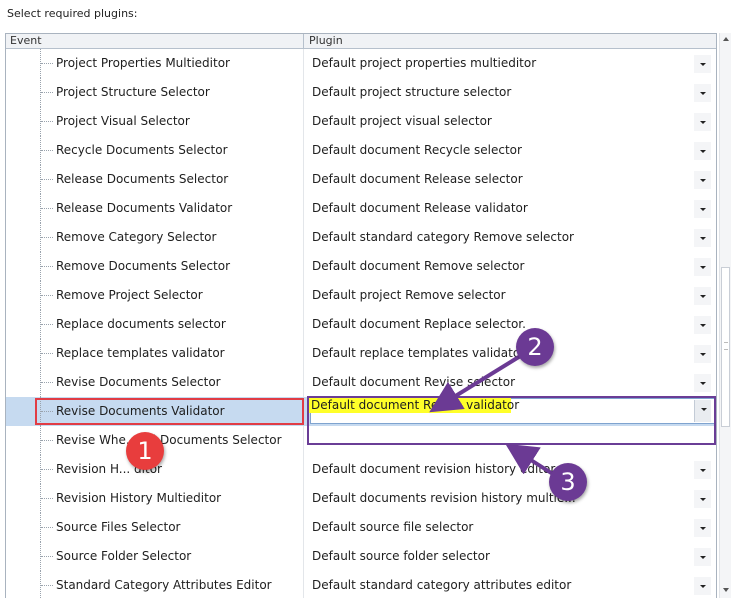 The image size is (731, 598). I want to click on event-cell: Replace documents selector, so click(155, 324).